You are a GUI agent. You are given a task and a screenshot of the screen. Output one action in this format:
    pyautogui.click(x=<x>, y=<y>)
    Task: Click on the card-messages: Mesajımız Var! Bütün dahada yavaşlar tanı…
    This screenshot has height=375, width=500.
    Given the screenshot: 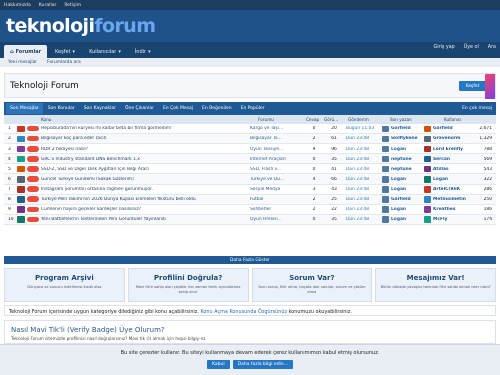 What is the action you would take?
    pyautogui.click(x=435, y=285)
    